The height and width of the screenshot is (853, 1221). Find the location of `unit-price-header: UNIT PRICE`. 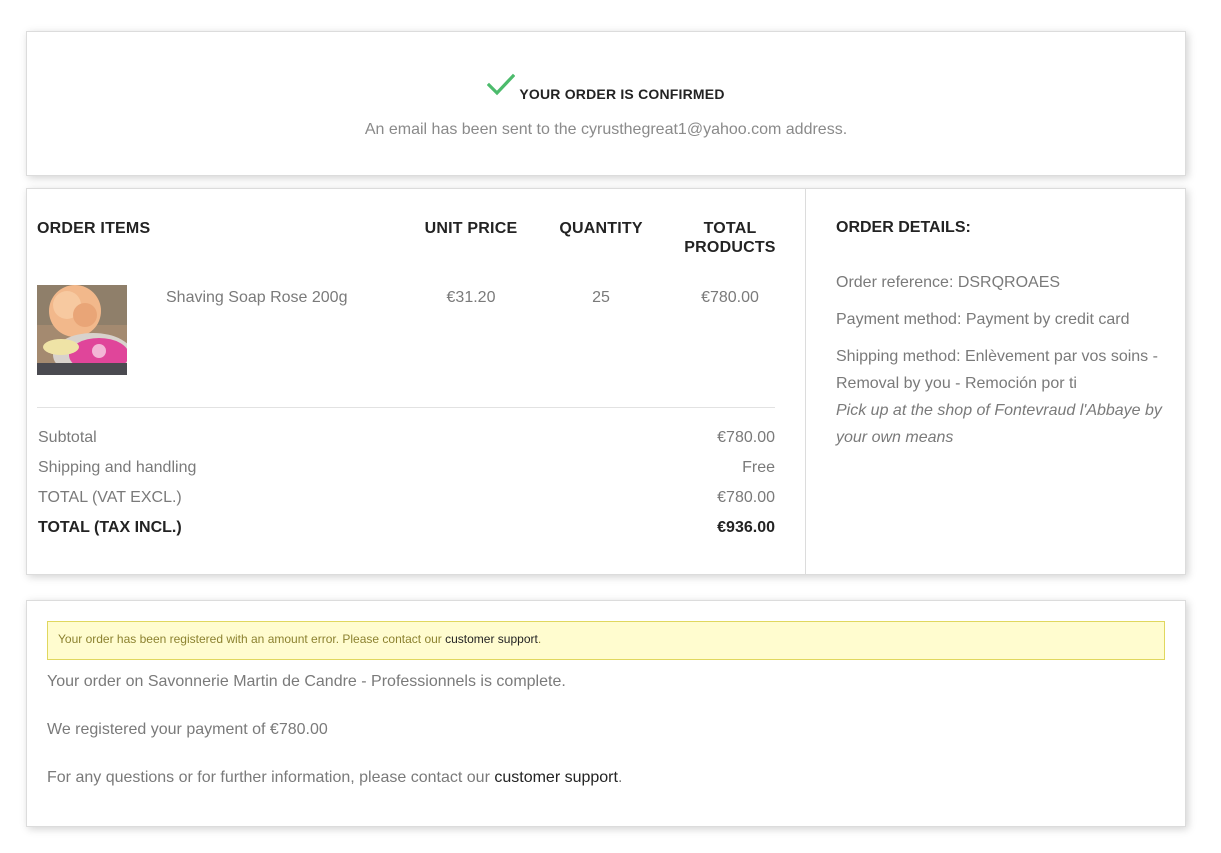

unit-price-header: UNIT PRICE is located at coordinates (471, 228).